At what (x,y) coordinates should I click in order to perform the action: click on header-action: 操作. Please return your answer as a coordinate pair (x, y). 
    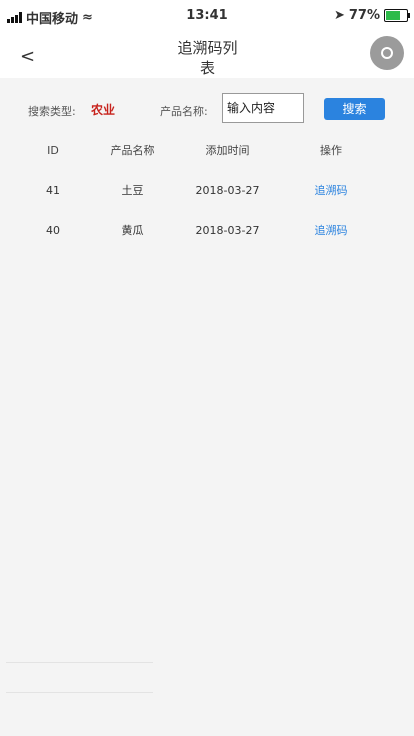
    Looking at the image, I should click on (331, 150).